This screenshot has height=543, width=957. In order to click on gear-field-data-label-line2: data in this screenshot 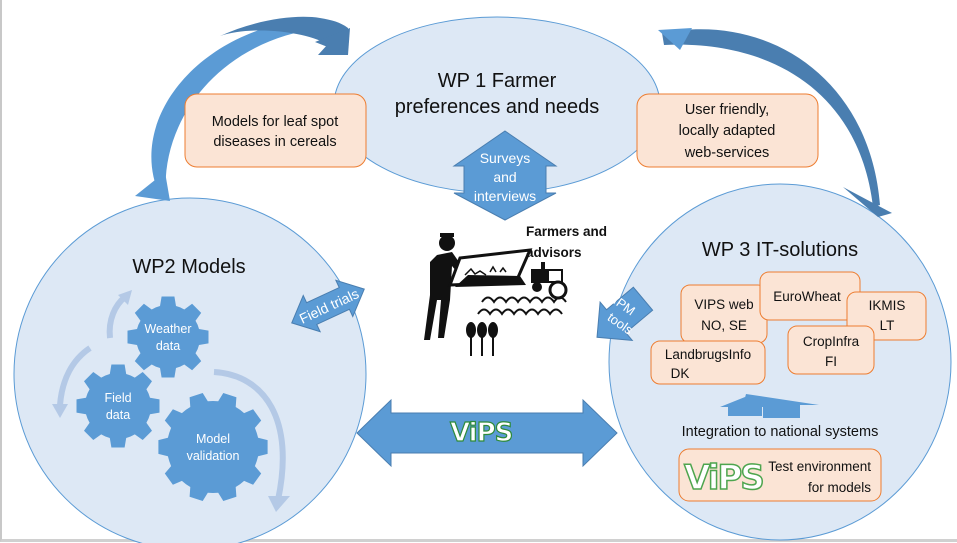, I will do `click(118, 415)`.